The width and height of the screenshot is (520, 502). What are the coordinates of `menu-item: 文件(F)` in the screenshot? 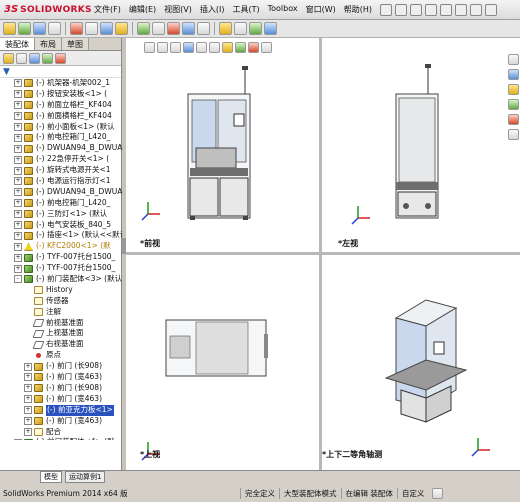 It's located at (107, 9).